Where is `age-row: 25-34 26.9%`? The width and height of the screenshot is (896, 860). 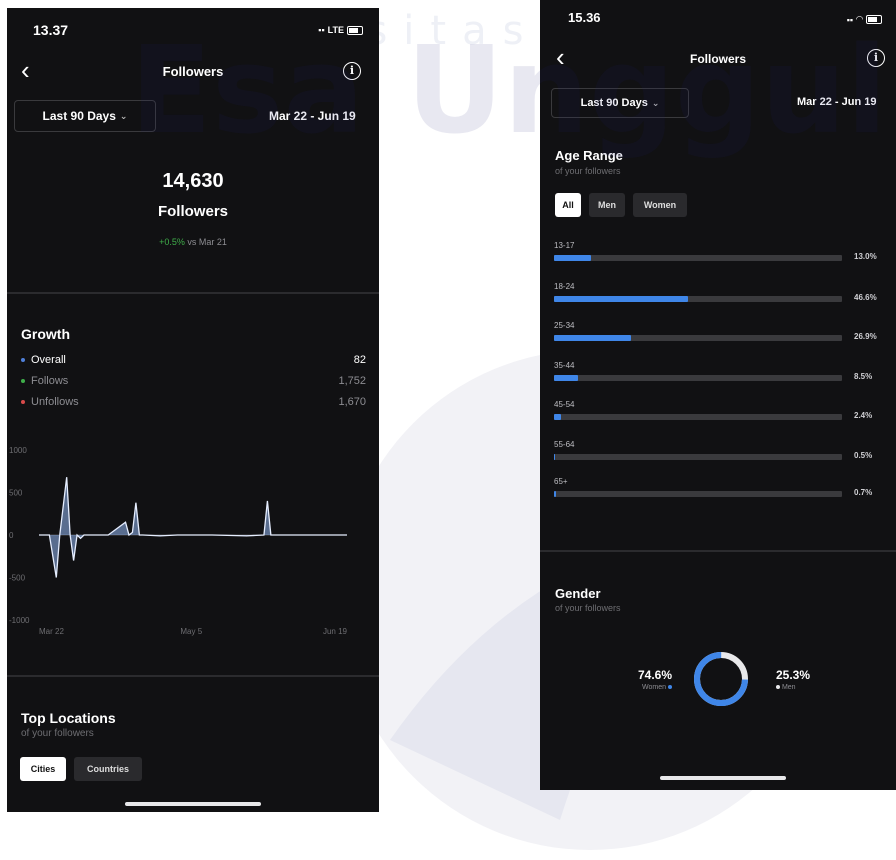 age-row: 25-34 26.9% is located at coordinates (724, 331).